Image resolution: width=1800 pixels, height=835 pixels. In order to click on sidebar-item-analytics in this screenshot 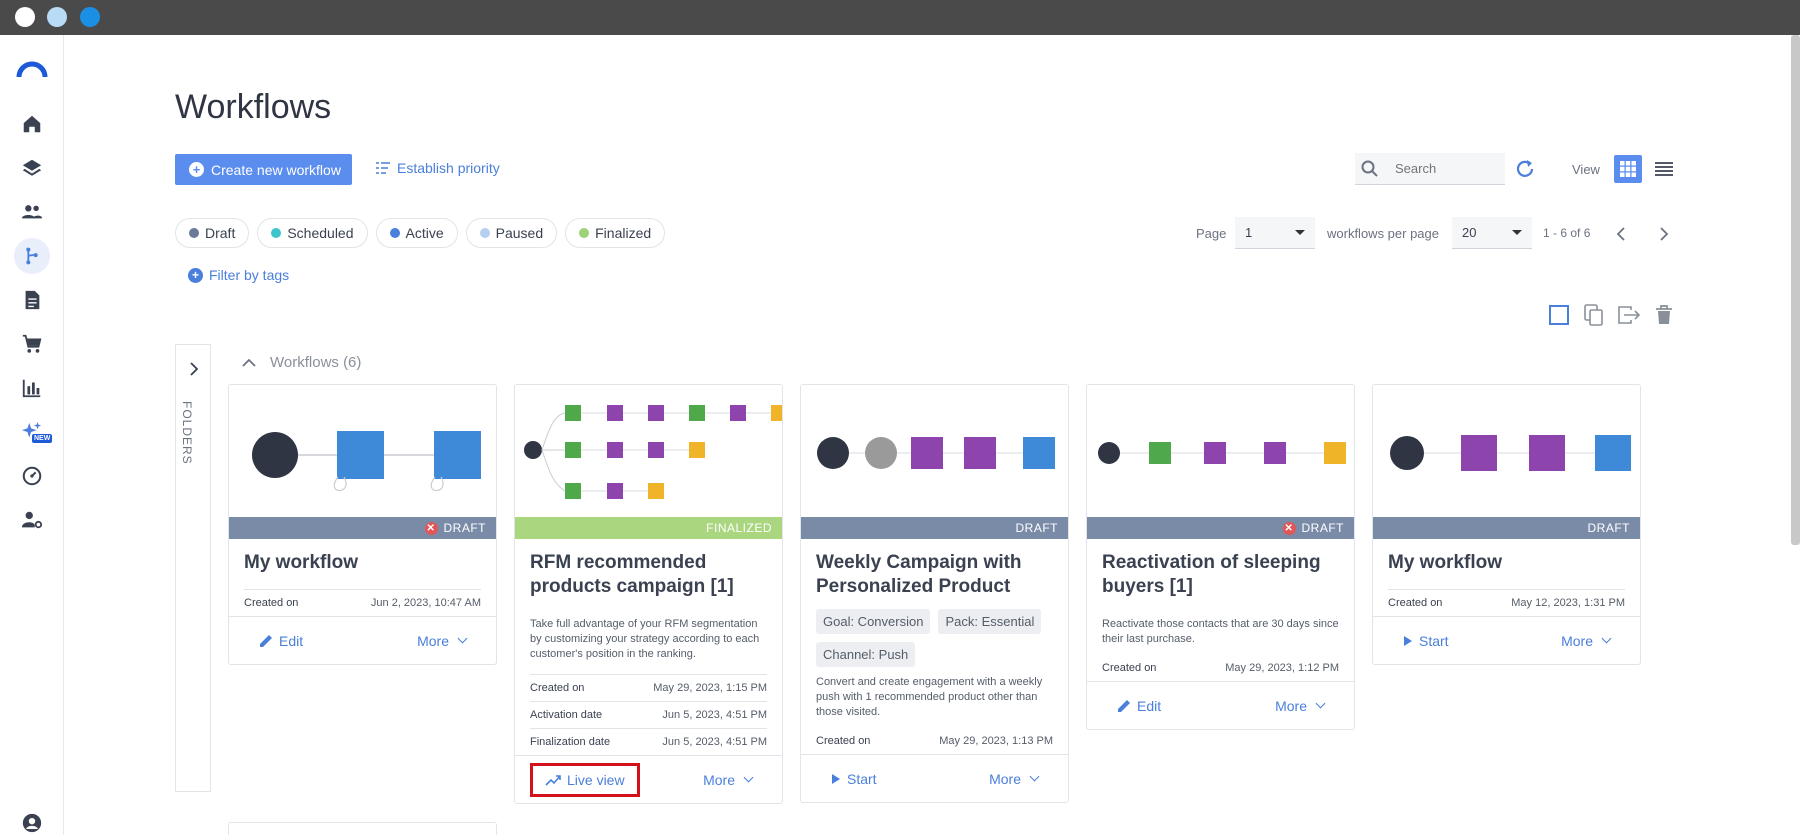, I will do `click(32, 388)`.